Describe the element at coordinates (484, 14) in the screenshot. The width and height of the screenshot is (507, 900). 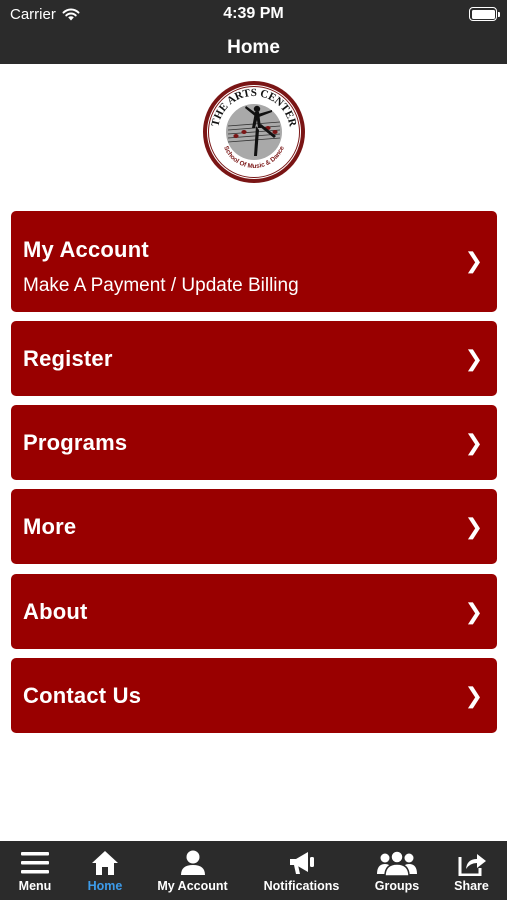
I see `battery-icon` at that location.